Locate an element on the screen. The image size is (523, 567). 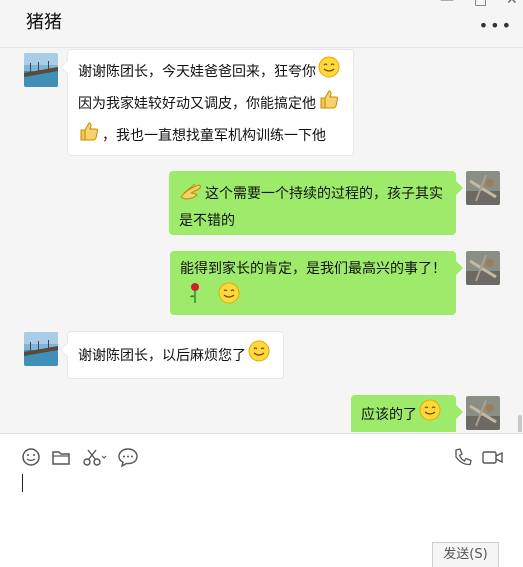
chat-history-icon is located at coordinates (128, 457).